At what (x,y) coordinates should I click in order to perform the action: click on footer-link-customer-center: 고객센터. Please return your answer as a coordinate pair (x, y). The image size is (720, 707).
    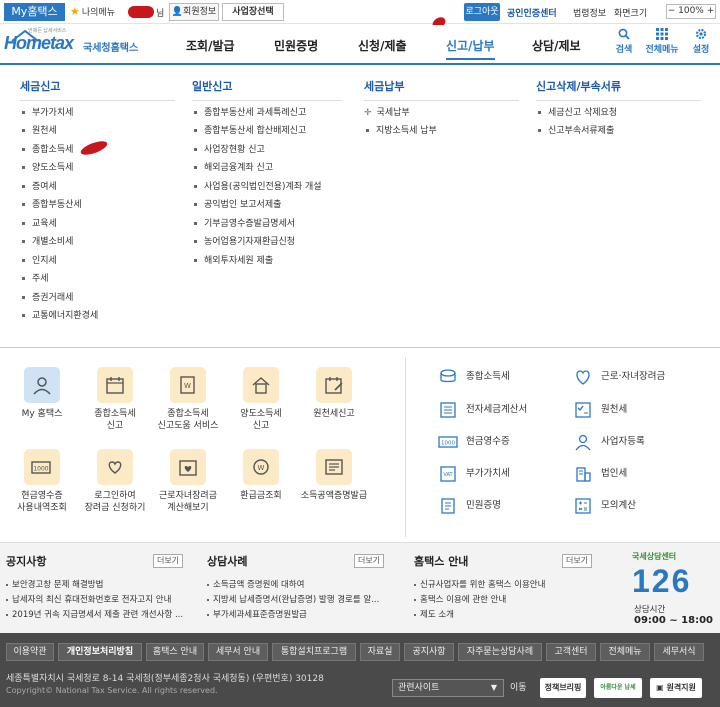
    Looking at the image, I should click on (571, 652).